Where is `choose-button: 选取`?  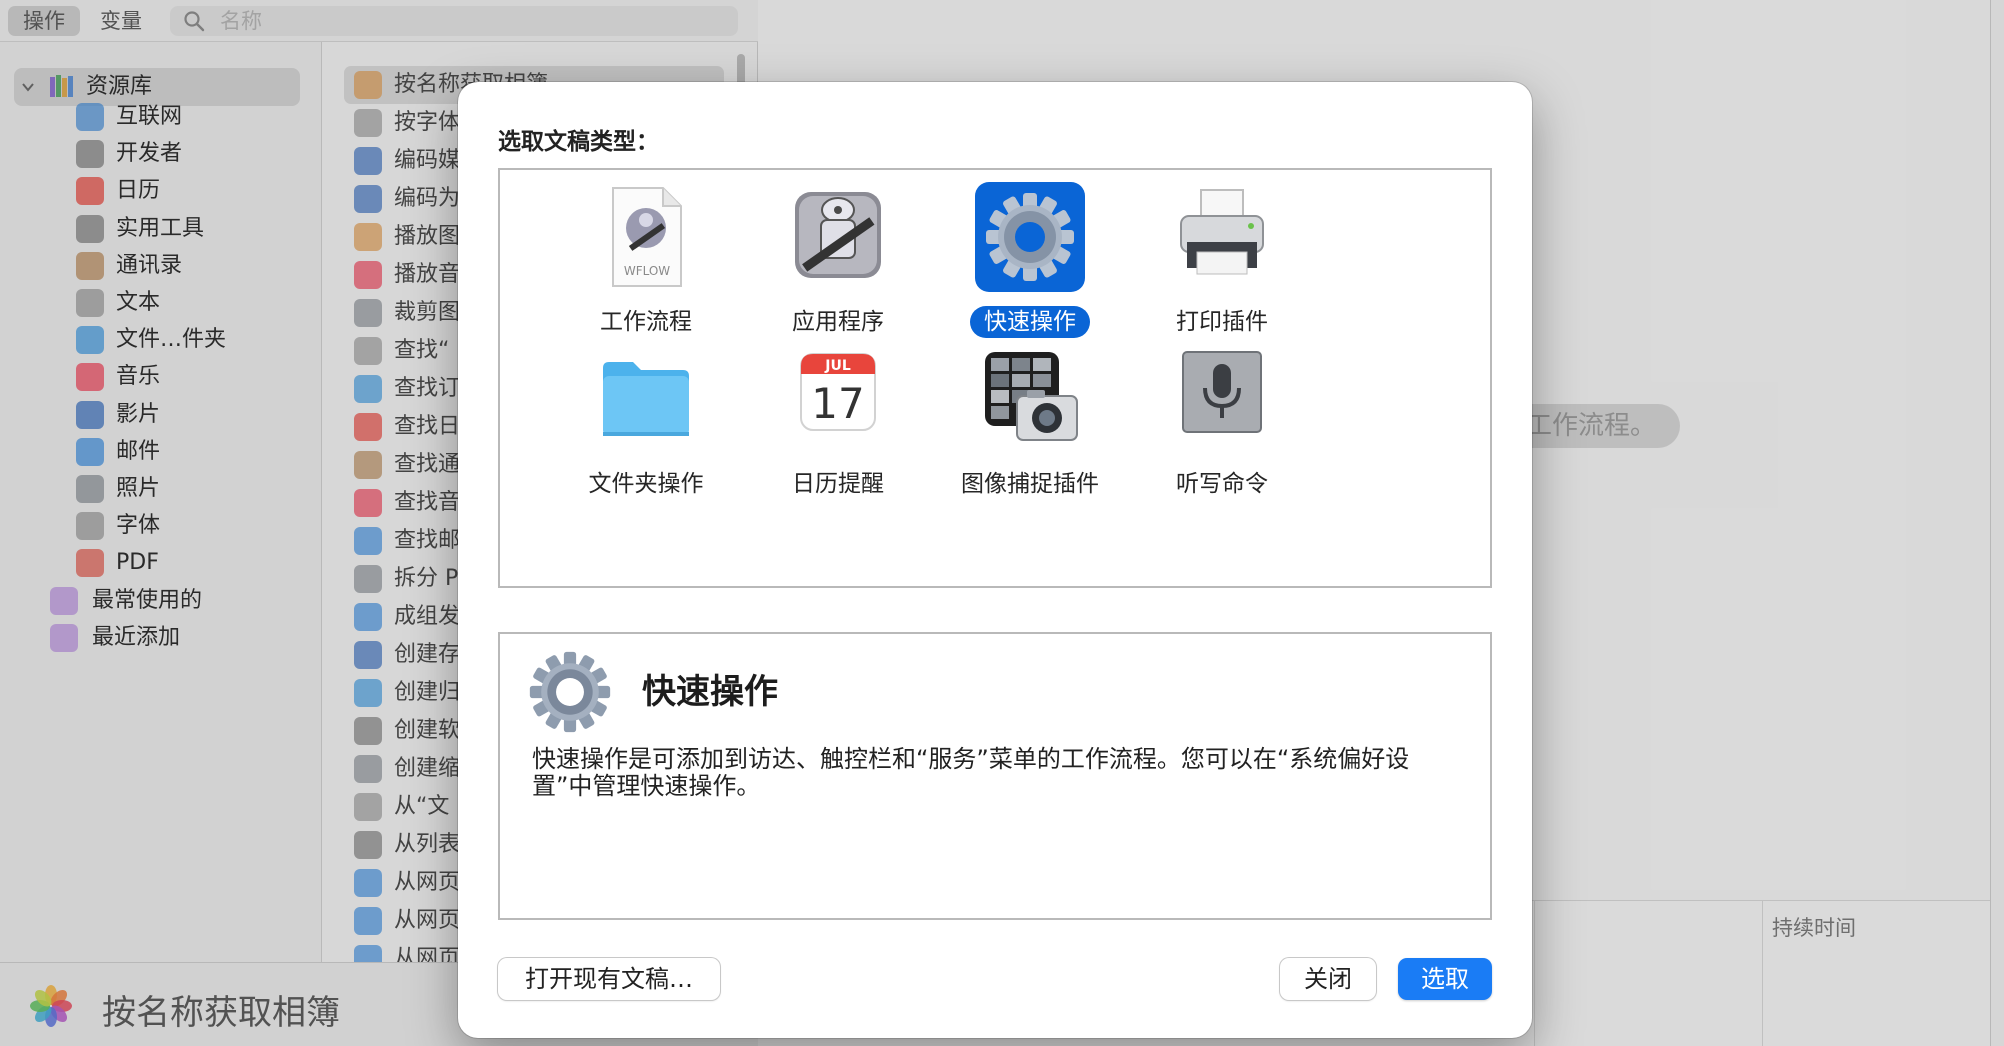
choose-button: 选取 is located at coordinates (1445, 979).